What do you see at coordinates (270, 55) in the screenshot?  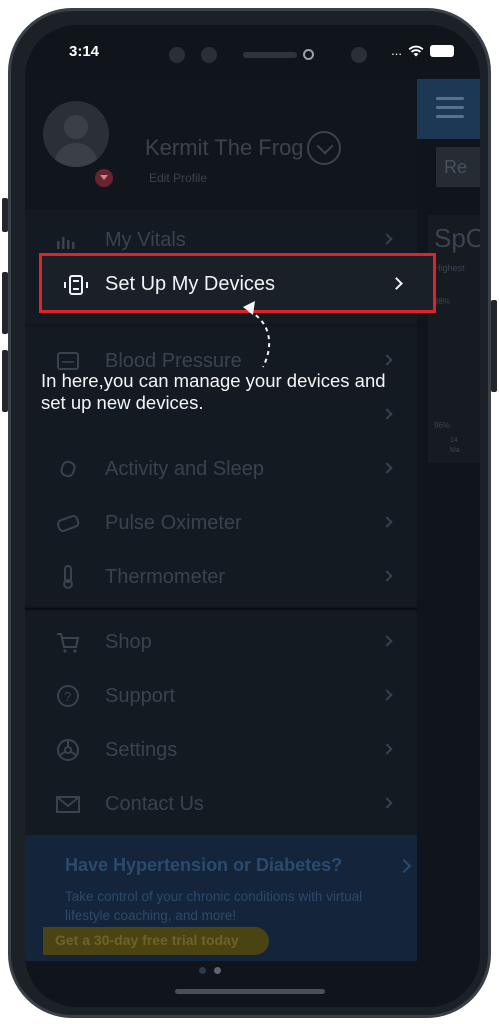 I see `speaker-icon` at bounding box center [270, 55].